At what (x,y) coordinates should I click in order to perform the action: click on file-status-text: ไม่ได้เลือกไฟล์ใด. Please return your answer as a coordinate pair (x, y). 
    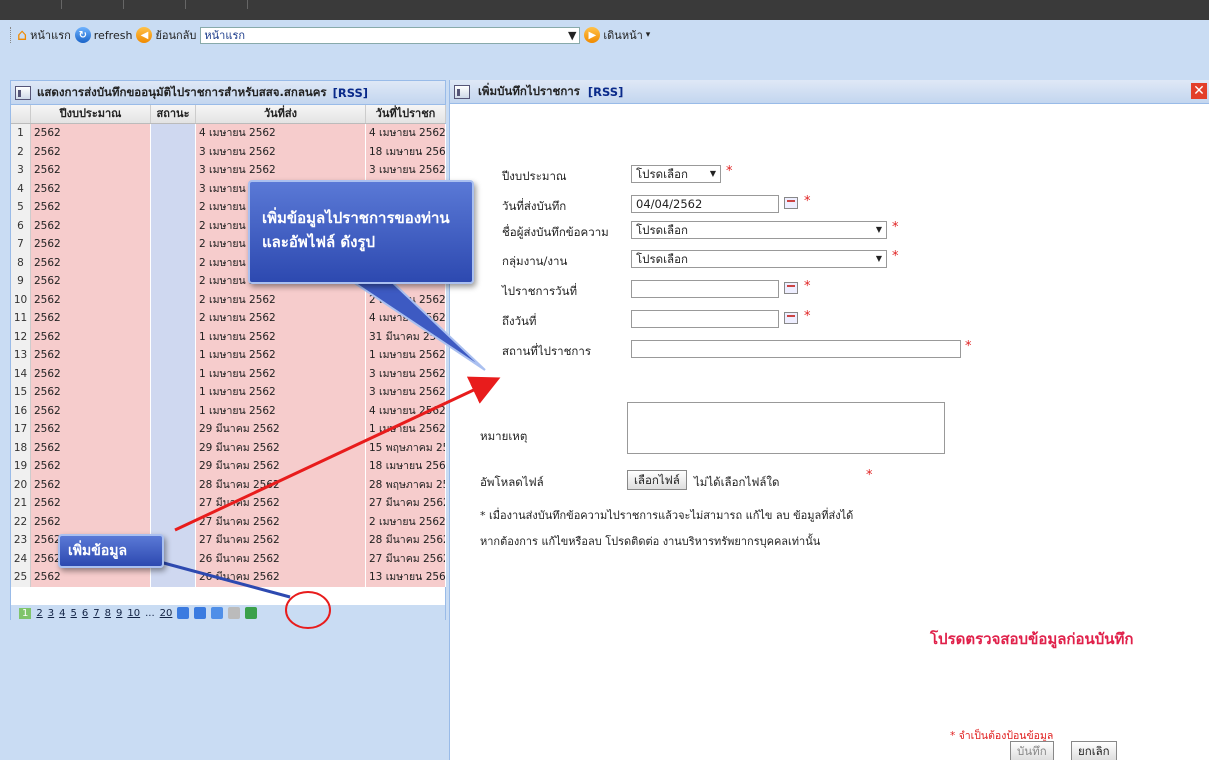
    Looking at the image, I should click on (737, 482).